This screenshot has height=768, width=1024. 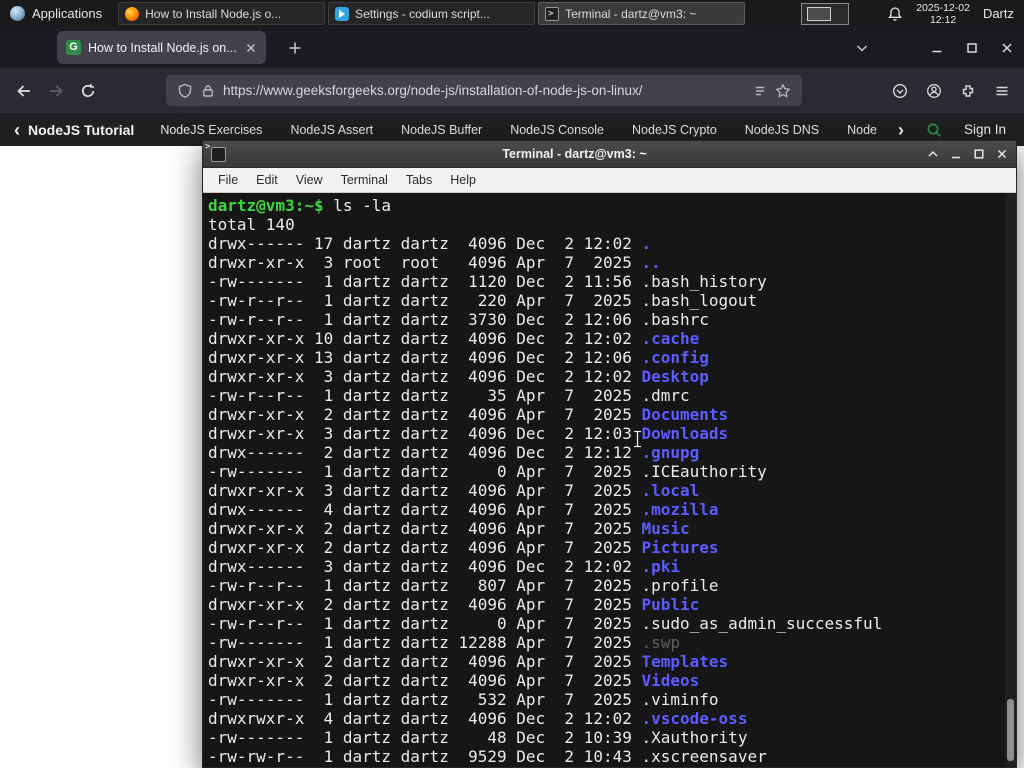 What do you see at coordinates (609, 180) in the screenshot?
I see `terminal-menubar: File Edit View Terminal Tabs Help` at bounding box center [609, 180].